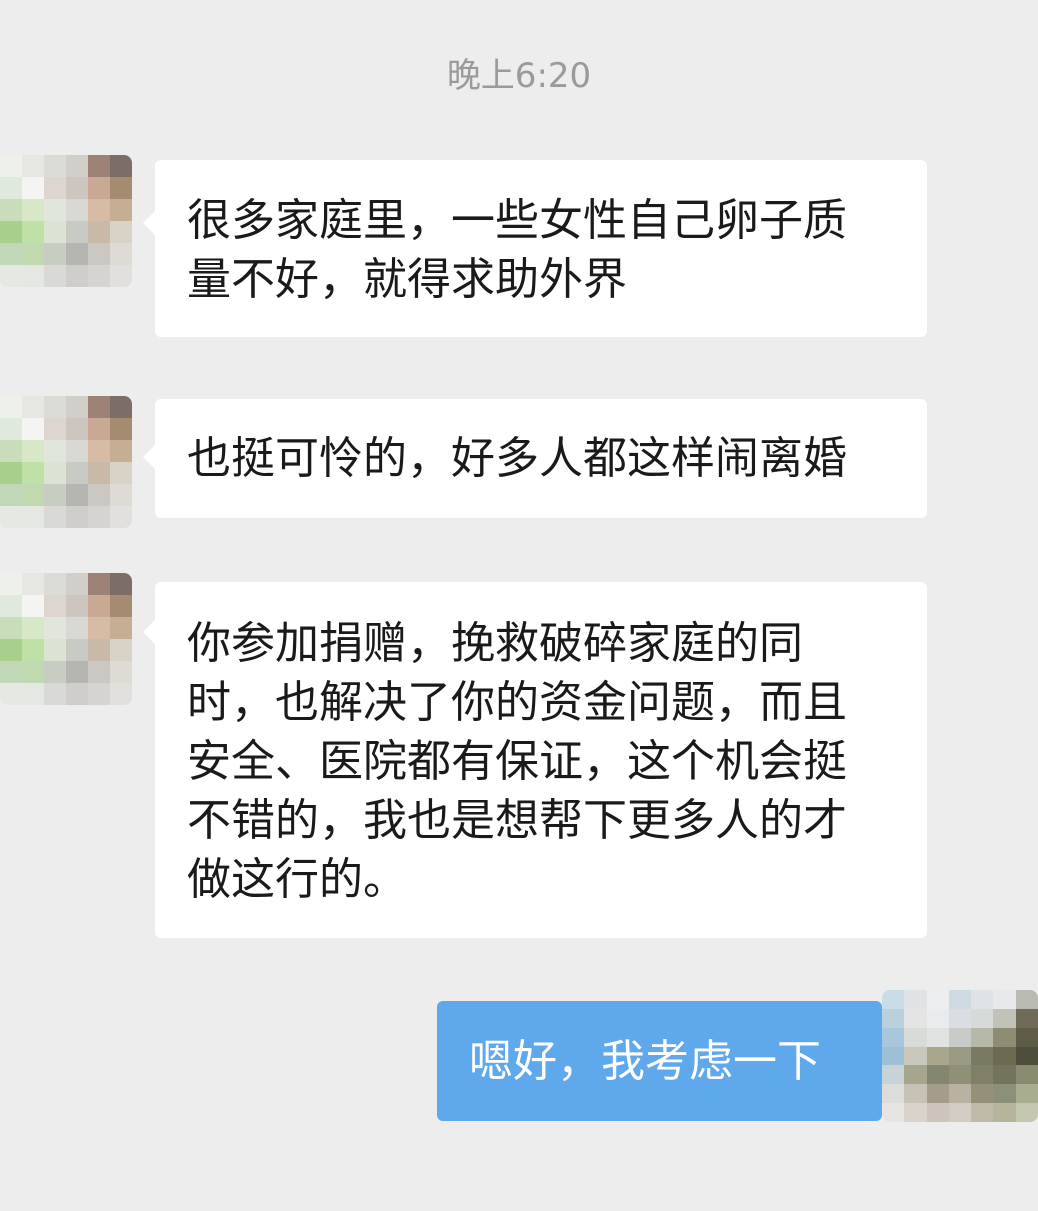 Image resolution: width=1038 pixels, height=1211 pixels. I want to click on self-avatar, so click(960, 1056).